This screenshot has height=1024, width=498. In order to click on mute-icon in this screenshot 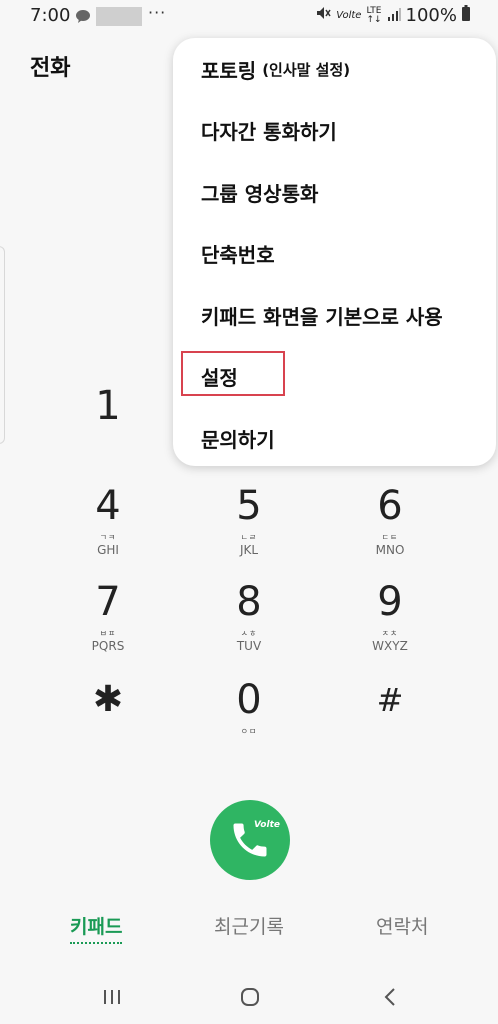, I will do `click(323, 15)`.